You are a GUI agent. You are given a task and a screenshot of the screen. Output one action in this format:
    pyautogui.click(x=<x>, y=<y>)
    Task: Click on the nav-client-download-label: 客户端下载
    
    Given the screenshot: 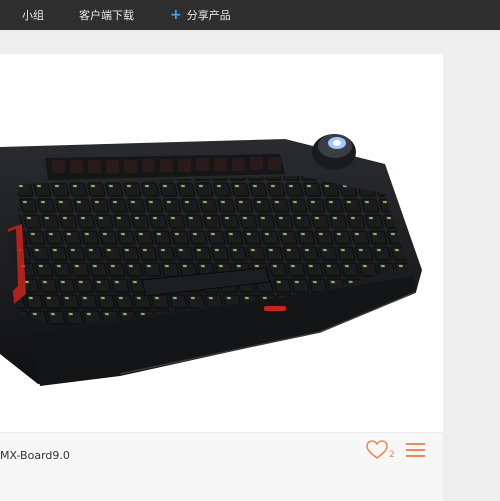 What is the action you would take?
    pyautogui.click(x=106, y=15)
    